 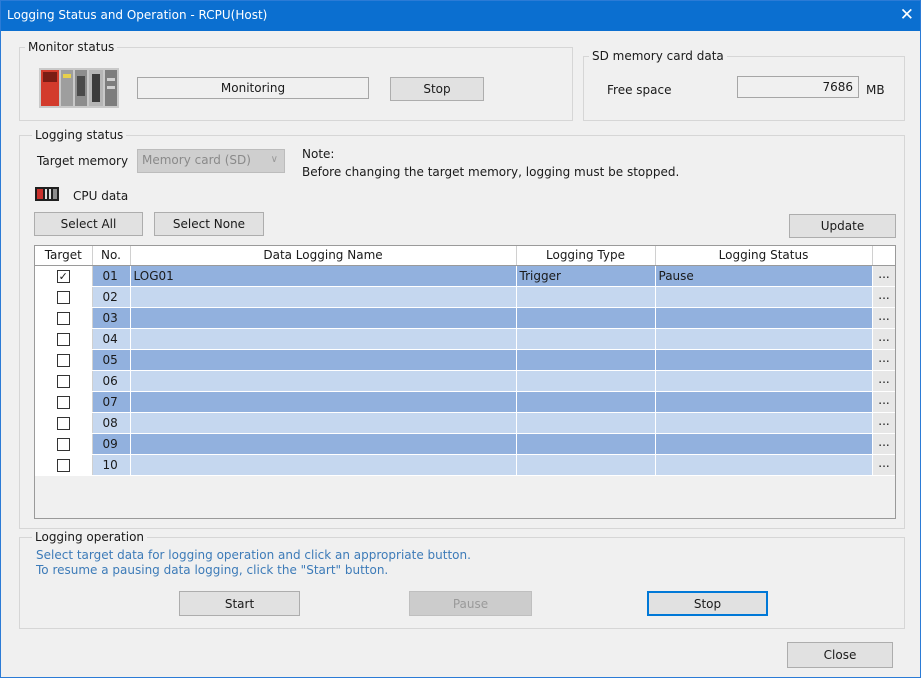 What do you see at coordinates (907, 15) in the screenshot?
I see `close-icon: ✕` at bounding box center [907, 15].